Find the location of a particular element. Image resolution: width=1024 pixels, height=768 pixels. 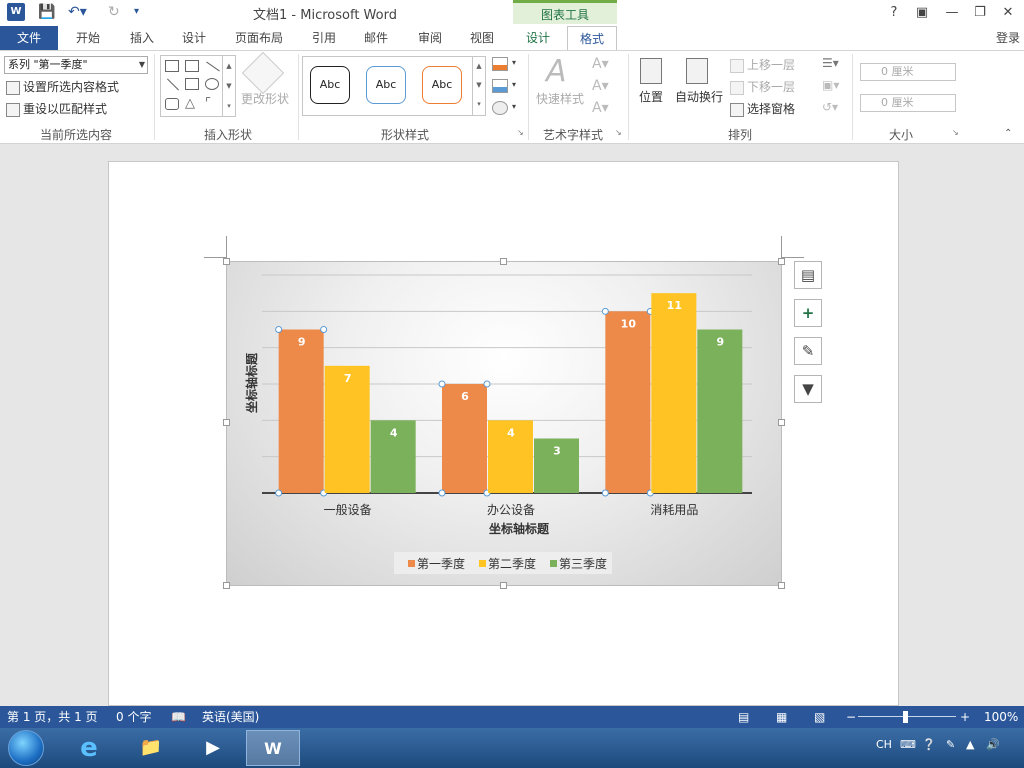

connector-shape-icon: ⌜ is located at coordinates (208, 103).